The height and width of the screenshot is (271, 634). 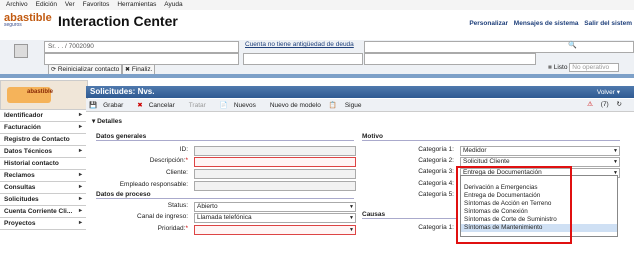 I want to click on status-area: ■ Listo No operativo, so click(x=584, y=67).